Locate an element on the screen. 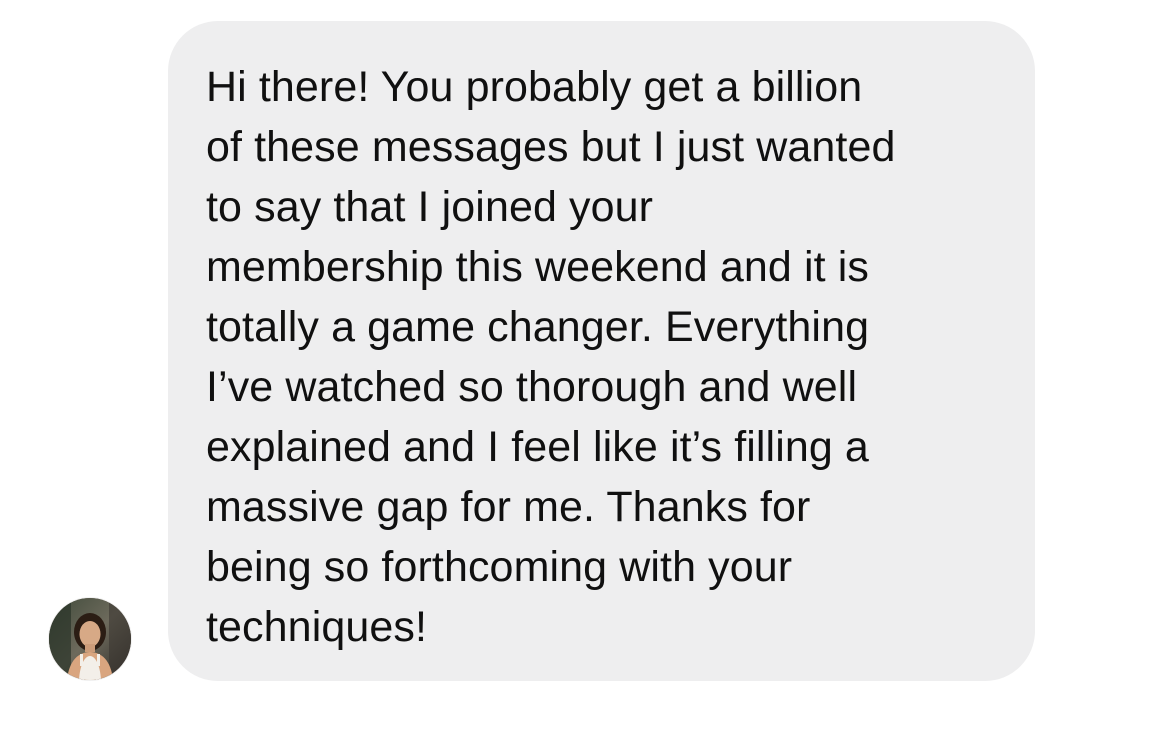 The image size is (1170, 741). user-avatar-photo-icon is located at coordinates (90, 639).